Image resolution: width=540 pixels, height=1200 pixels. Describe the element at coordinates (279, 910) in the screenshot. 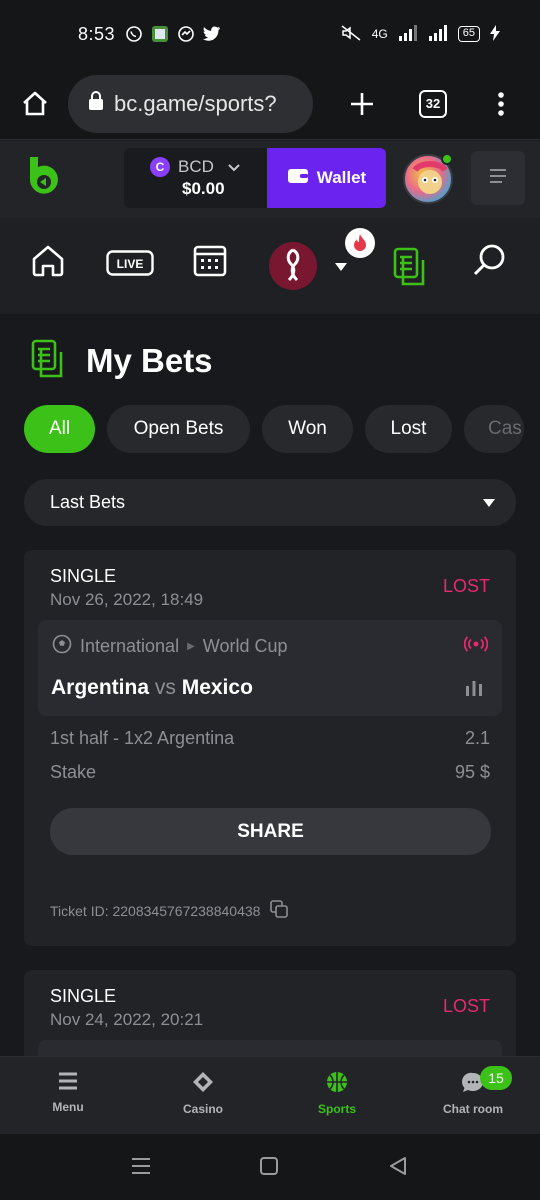

I see `copy-icon` at that location.